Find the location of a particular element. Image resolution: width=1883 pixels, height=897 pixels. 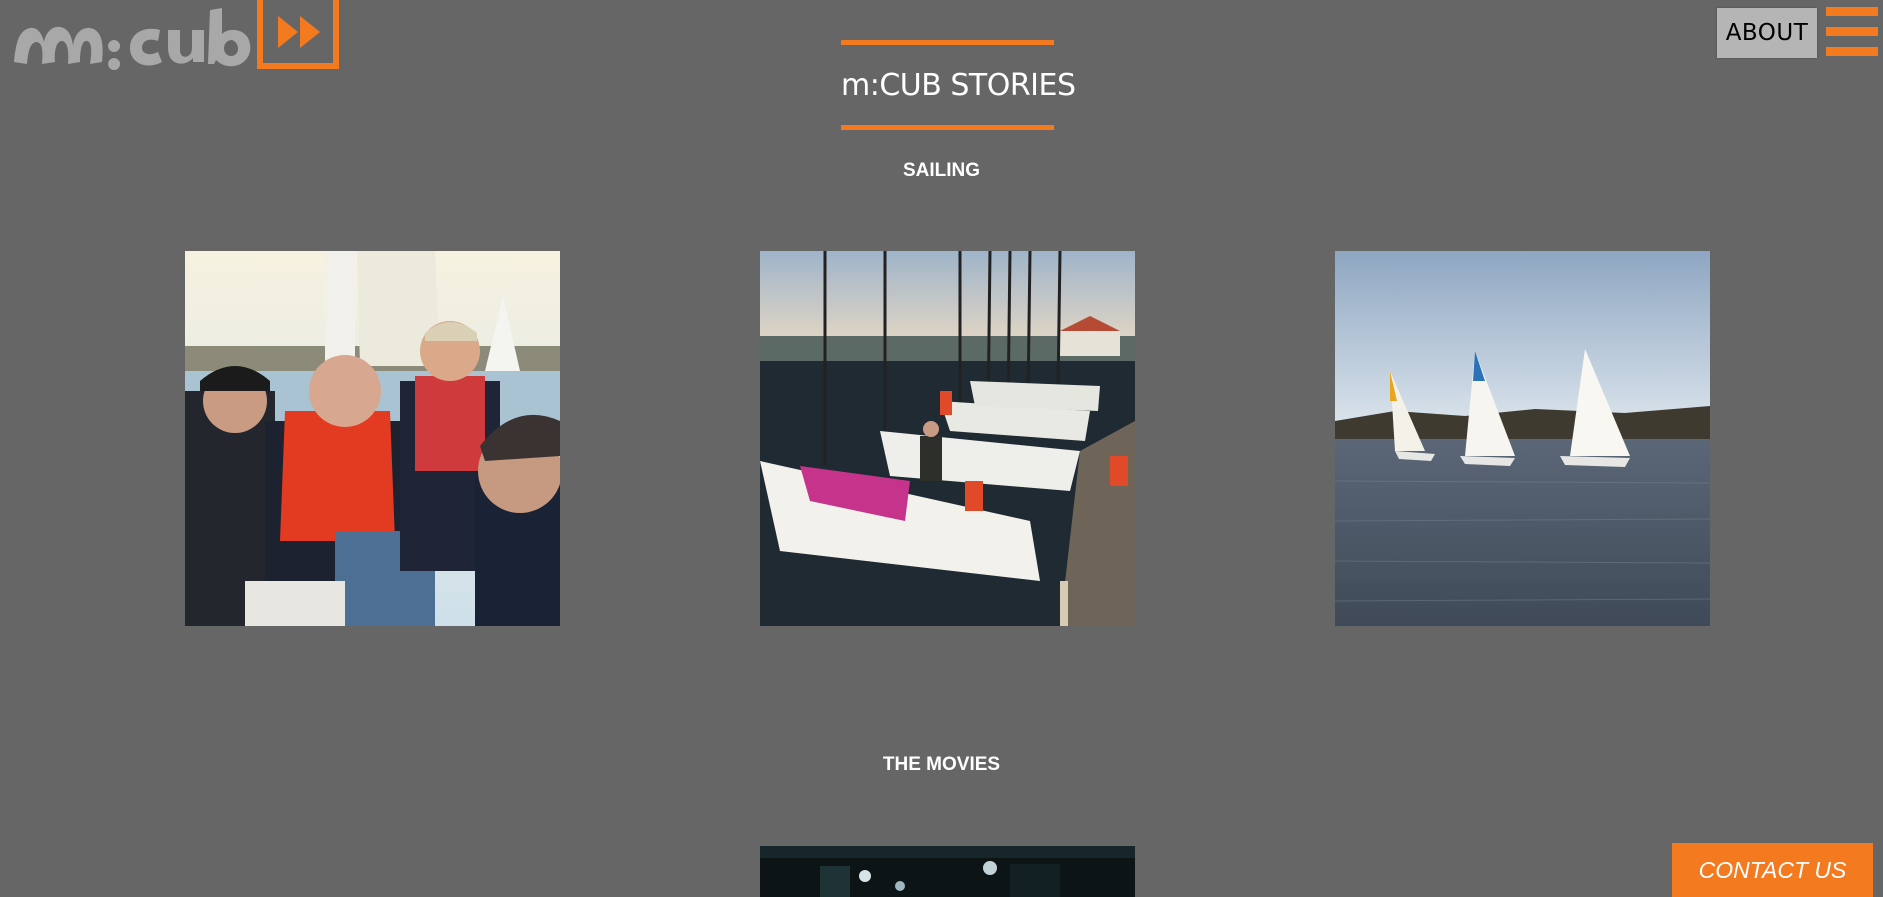

movies-photo-stage-image is located at coordinates (947, 871).